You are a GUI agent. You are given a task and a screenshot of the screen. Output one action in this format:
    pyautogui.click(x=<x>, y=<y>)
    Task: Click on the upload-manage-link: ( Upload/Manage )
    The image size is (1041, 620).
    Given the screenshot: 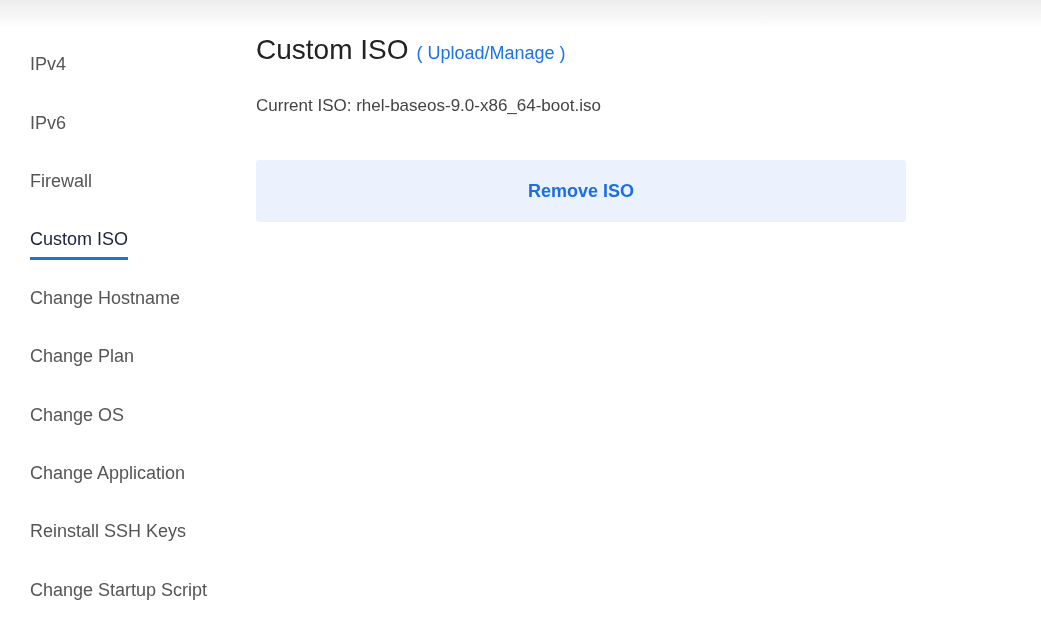 What is the action you would take?
    pyautogui.click(x=491, y=53)
    